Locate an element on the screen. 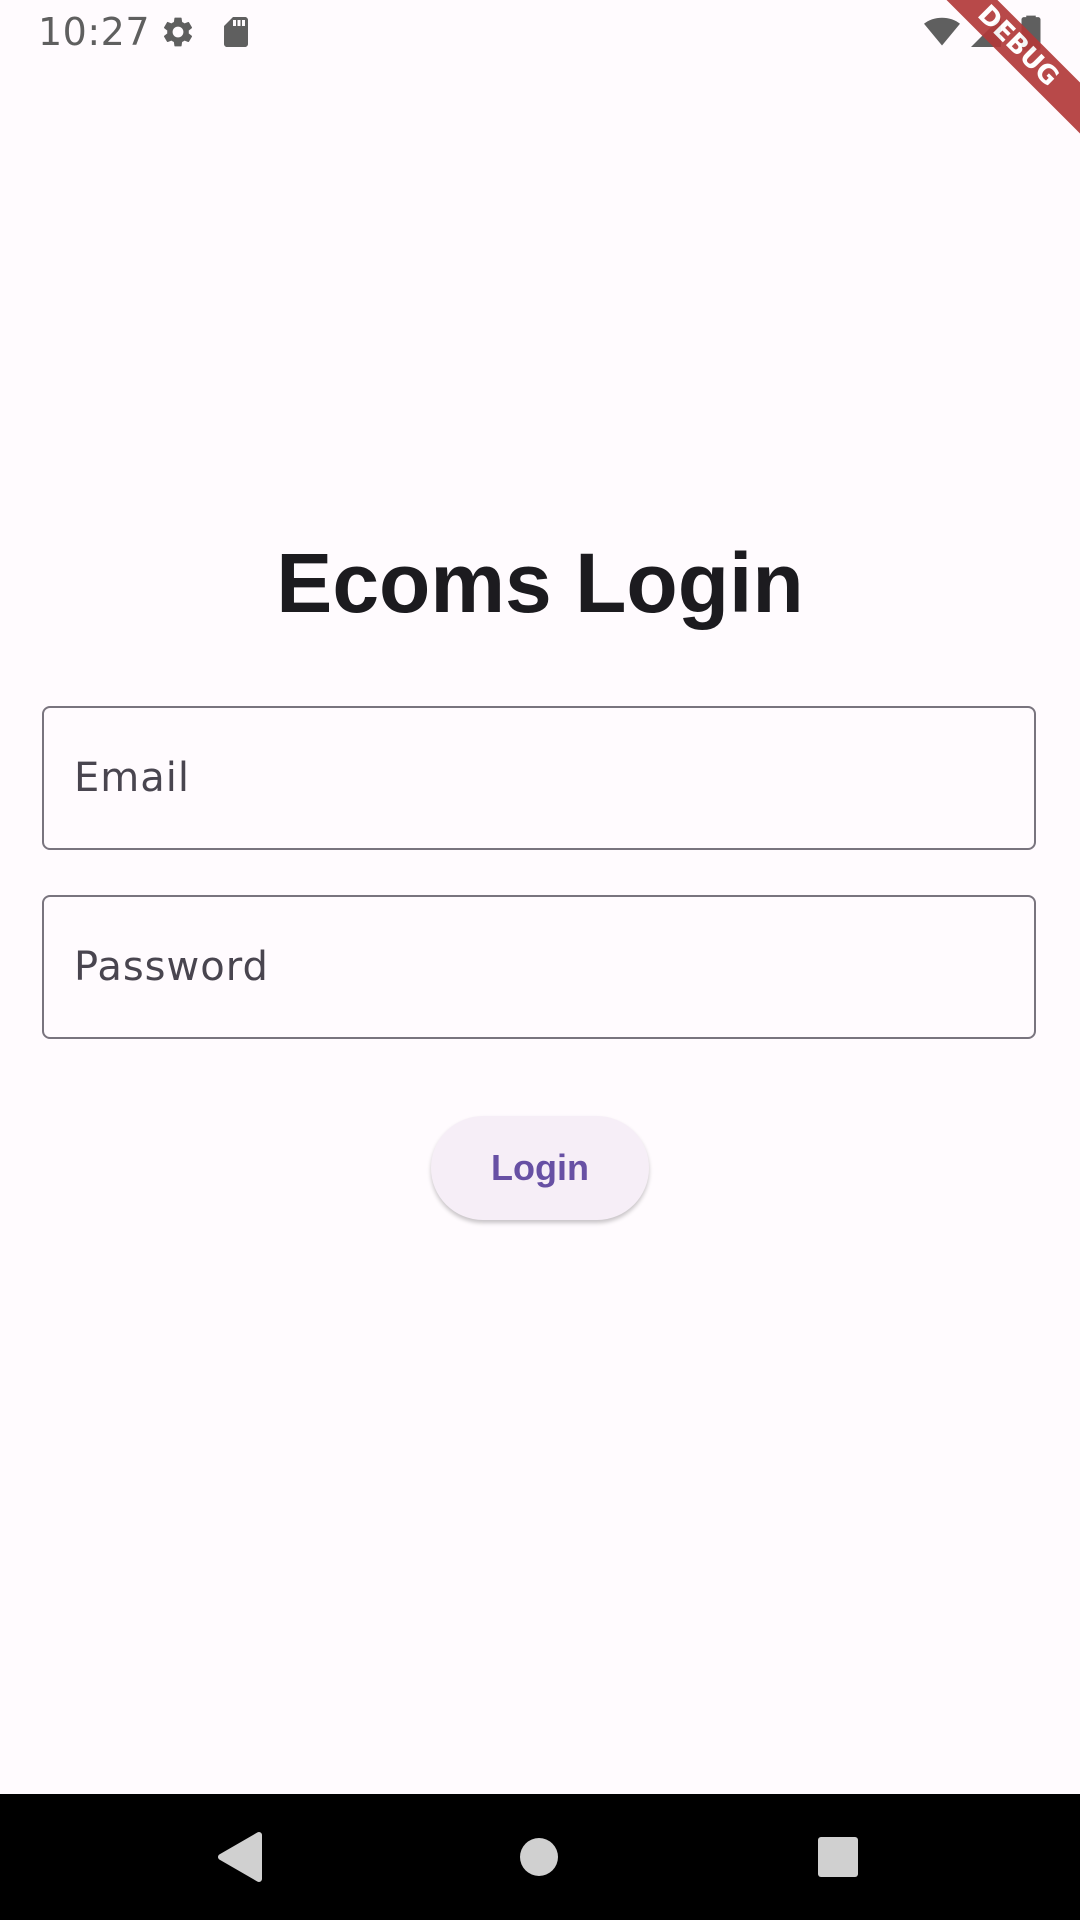 This screenshot has height=1920, width=1080. back-icon is located at coordinates (239, 1857).